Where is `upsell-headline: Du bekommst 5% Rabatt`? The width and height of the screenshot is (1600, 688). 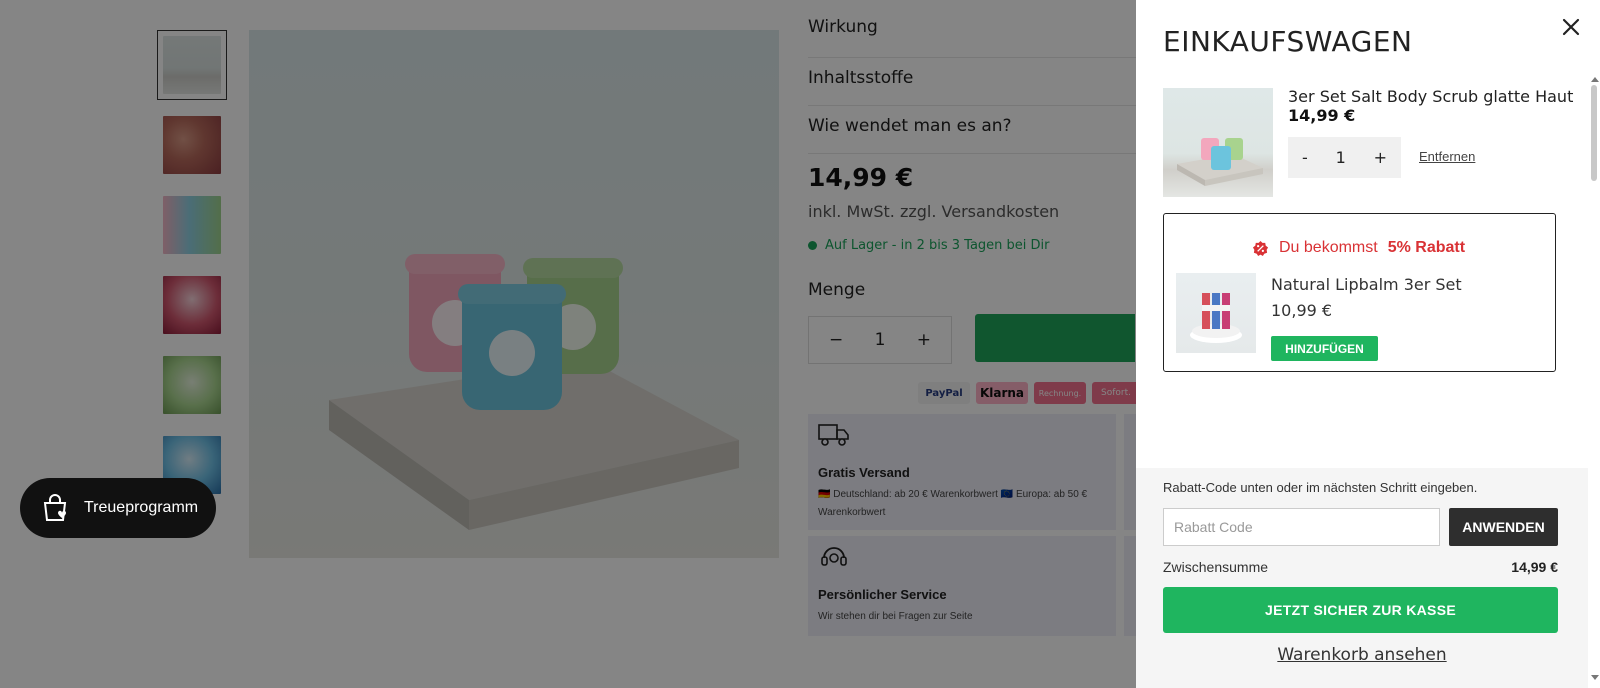 upsell-headline: Du bekommst 5% Rabatt is located at coordinates (1358, 248).